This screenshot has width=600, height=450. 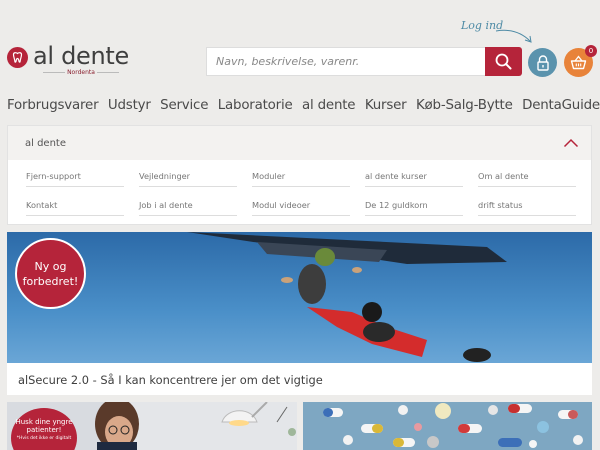 What do you see at coordinates (301, 208) in the screenshot?
I see `dropdown-link: Modul videoer` at bounding box center [301, 208].